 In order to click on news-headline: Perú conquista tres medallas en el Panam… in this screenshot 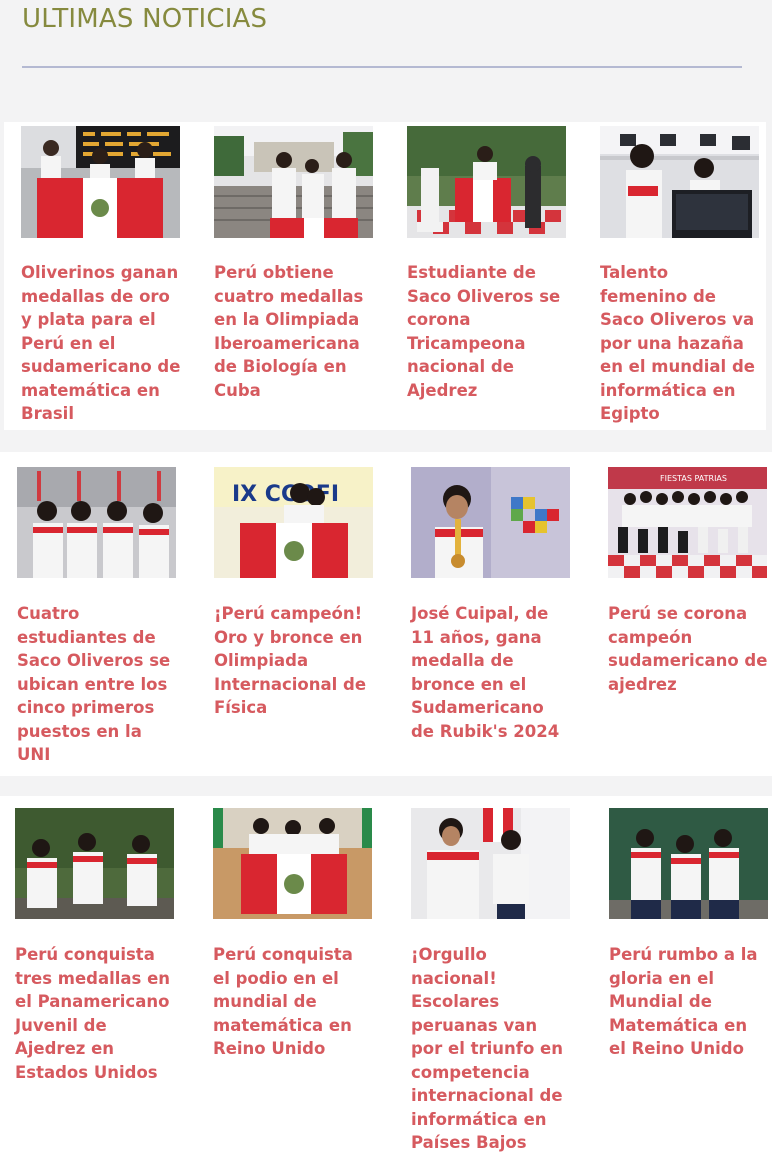, I will do `click(95, 1013)`.